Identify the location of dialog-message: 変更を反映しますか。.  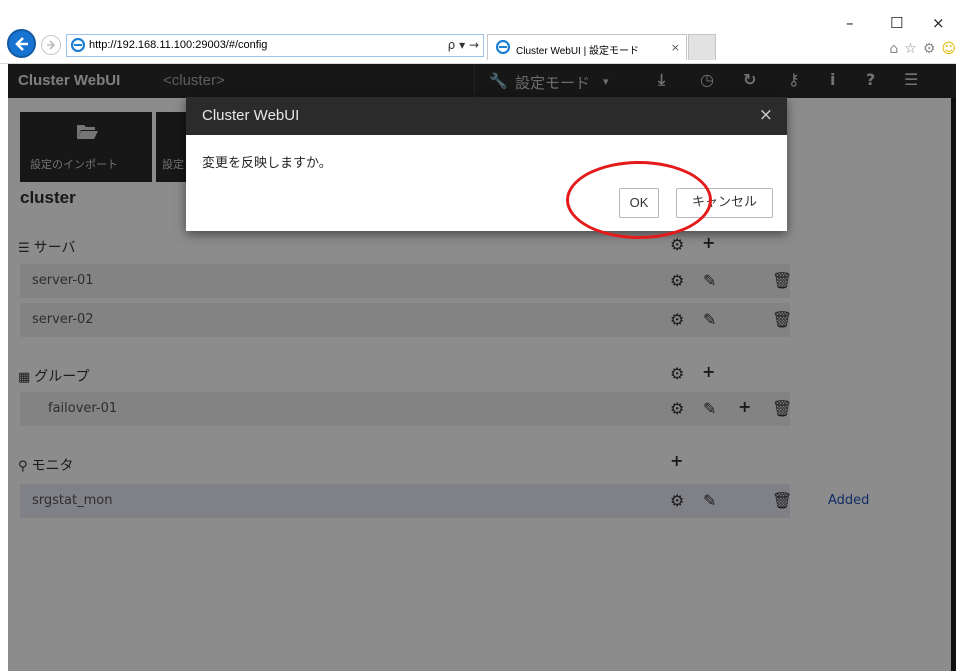
(267, 163).